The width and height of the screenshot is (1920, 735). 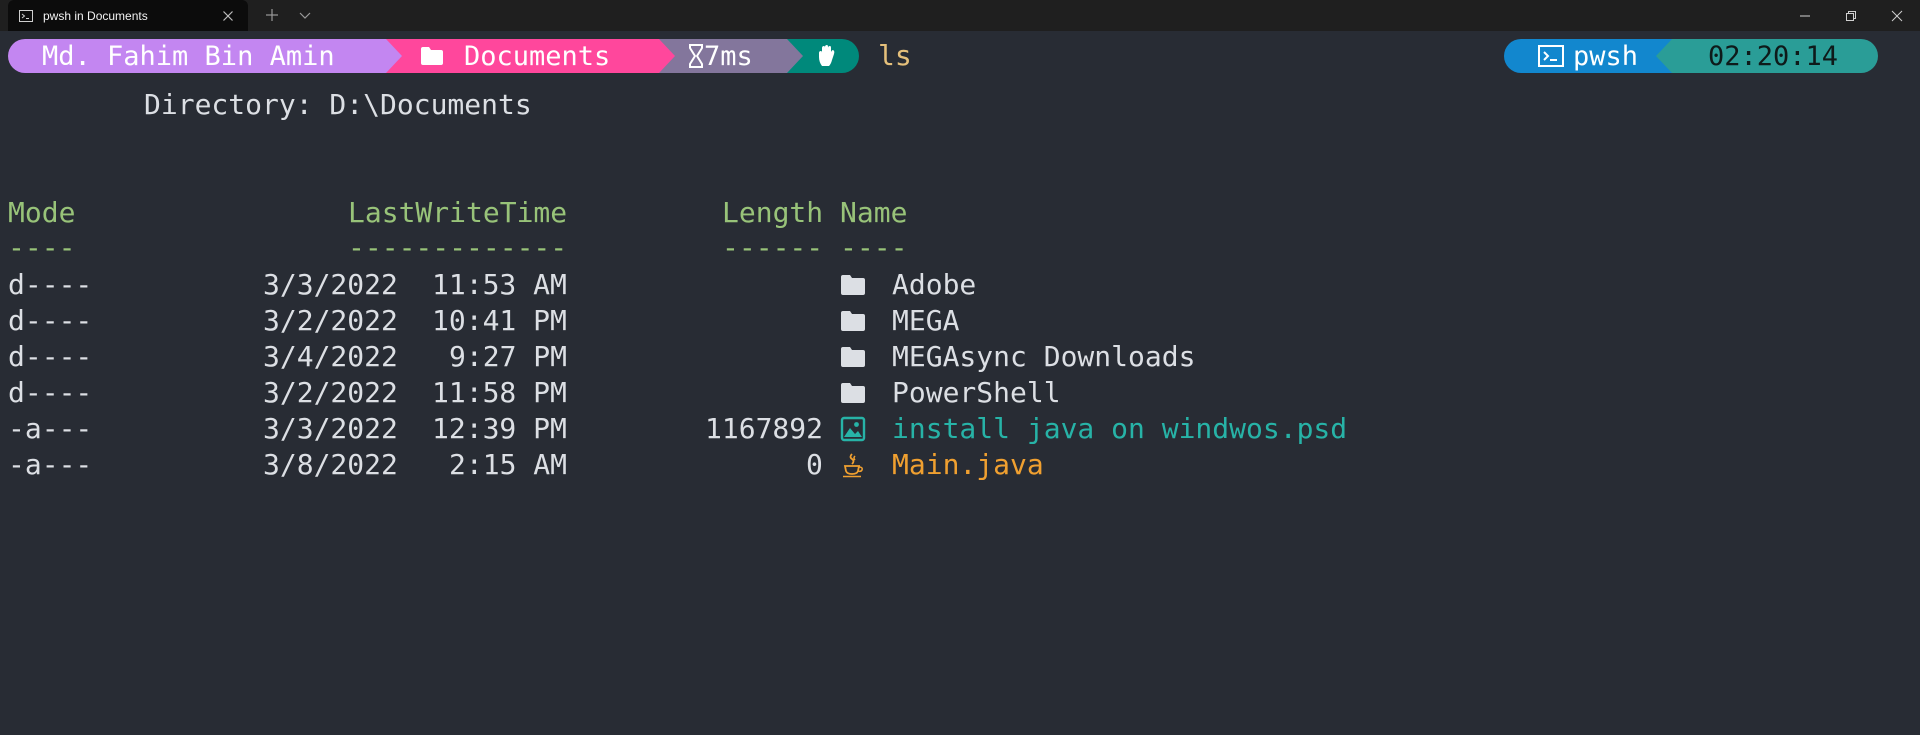 I want to click on table-row: d---- 3/2/2022 11:58 PM PowerShell, so click(x=960, y=393).